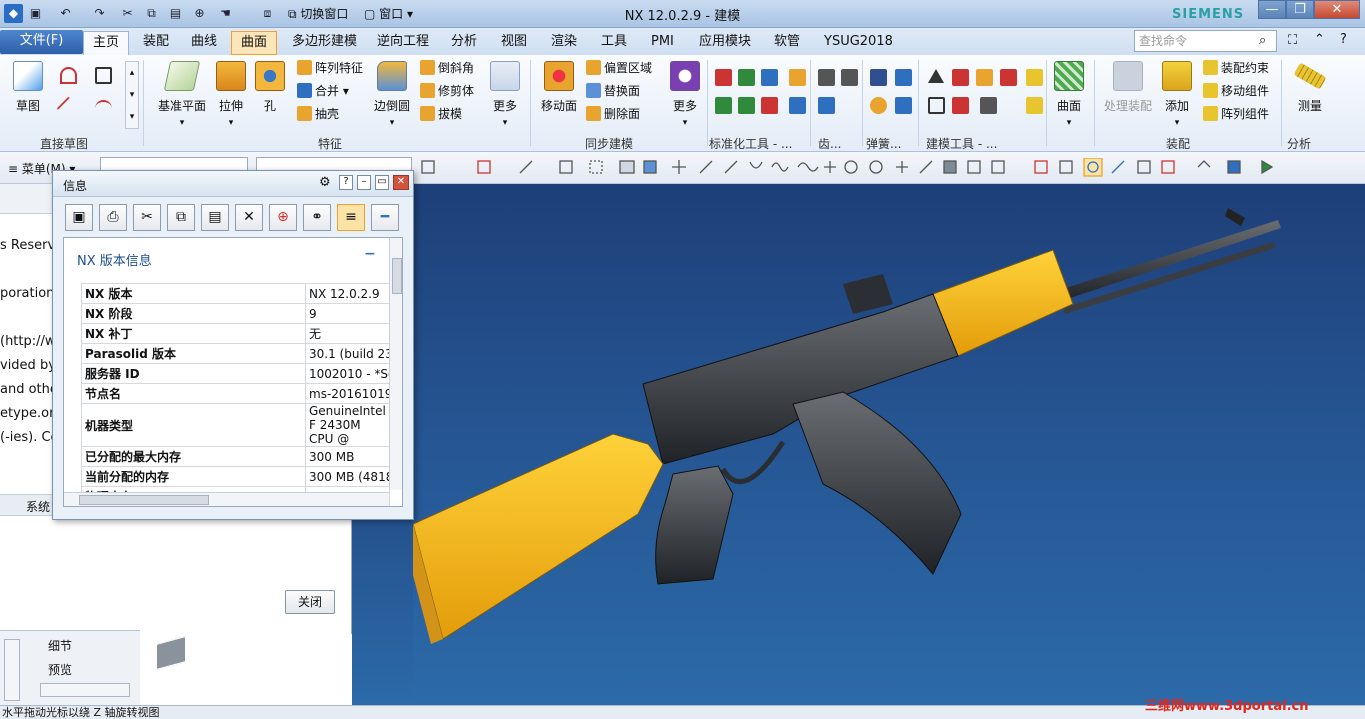  What do you see at coordinates (385, 217) in the screenshot?
I see `collapse-icon: ━` at bounding box center [385, 217].